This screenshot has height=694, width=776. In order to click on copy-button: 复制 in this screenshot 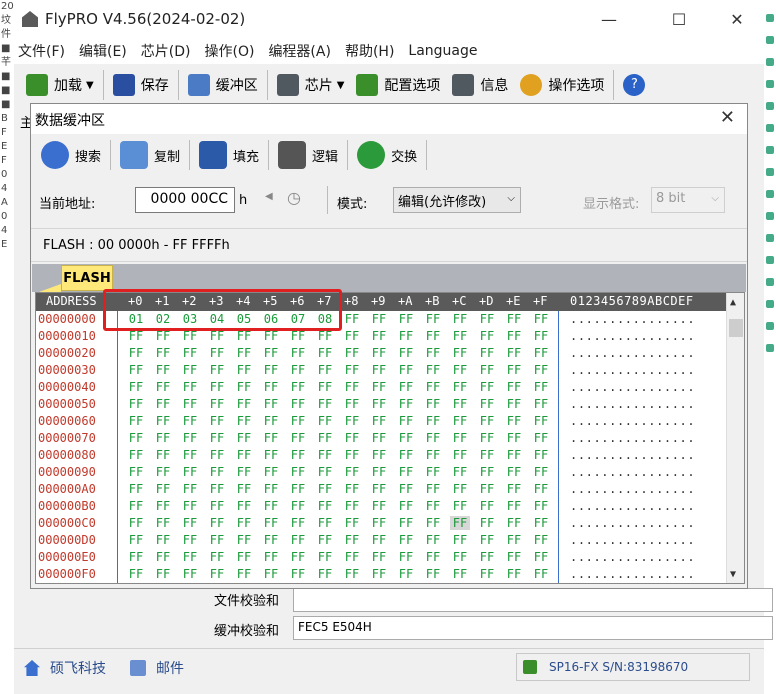, I will do `click(150, 155)`.